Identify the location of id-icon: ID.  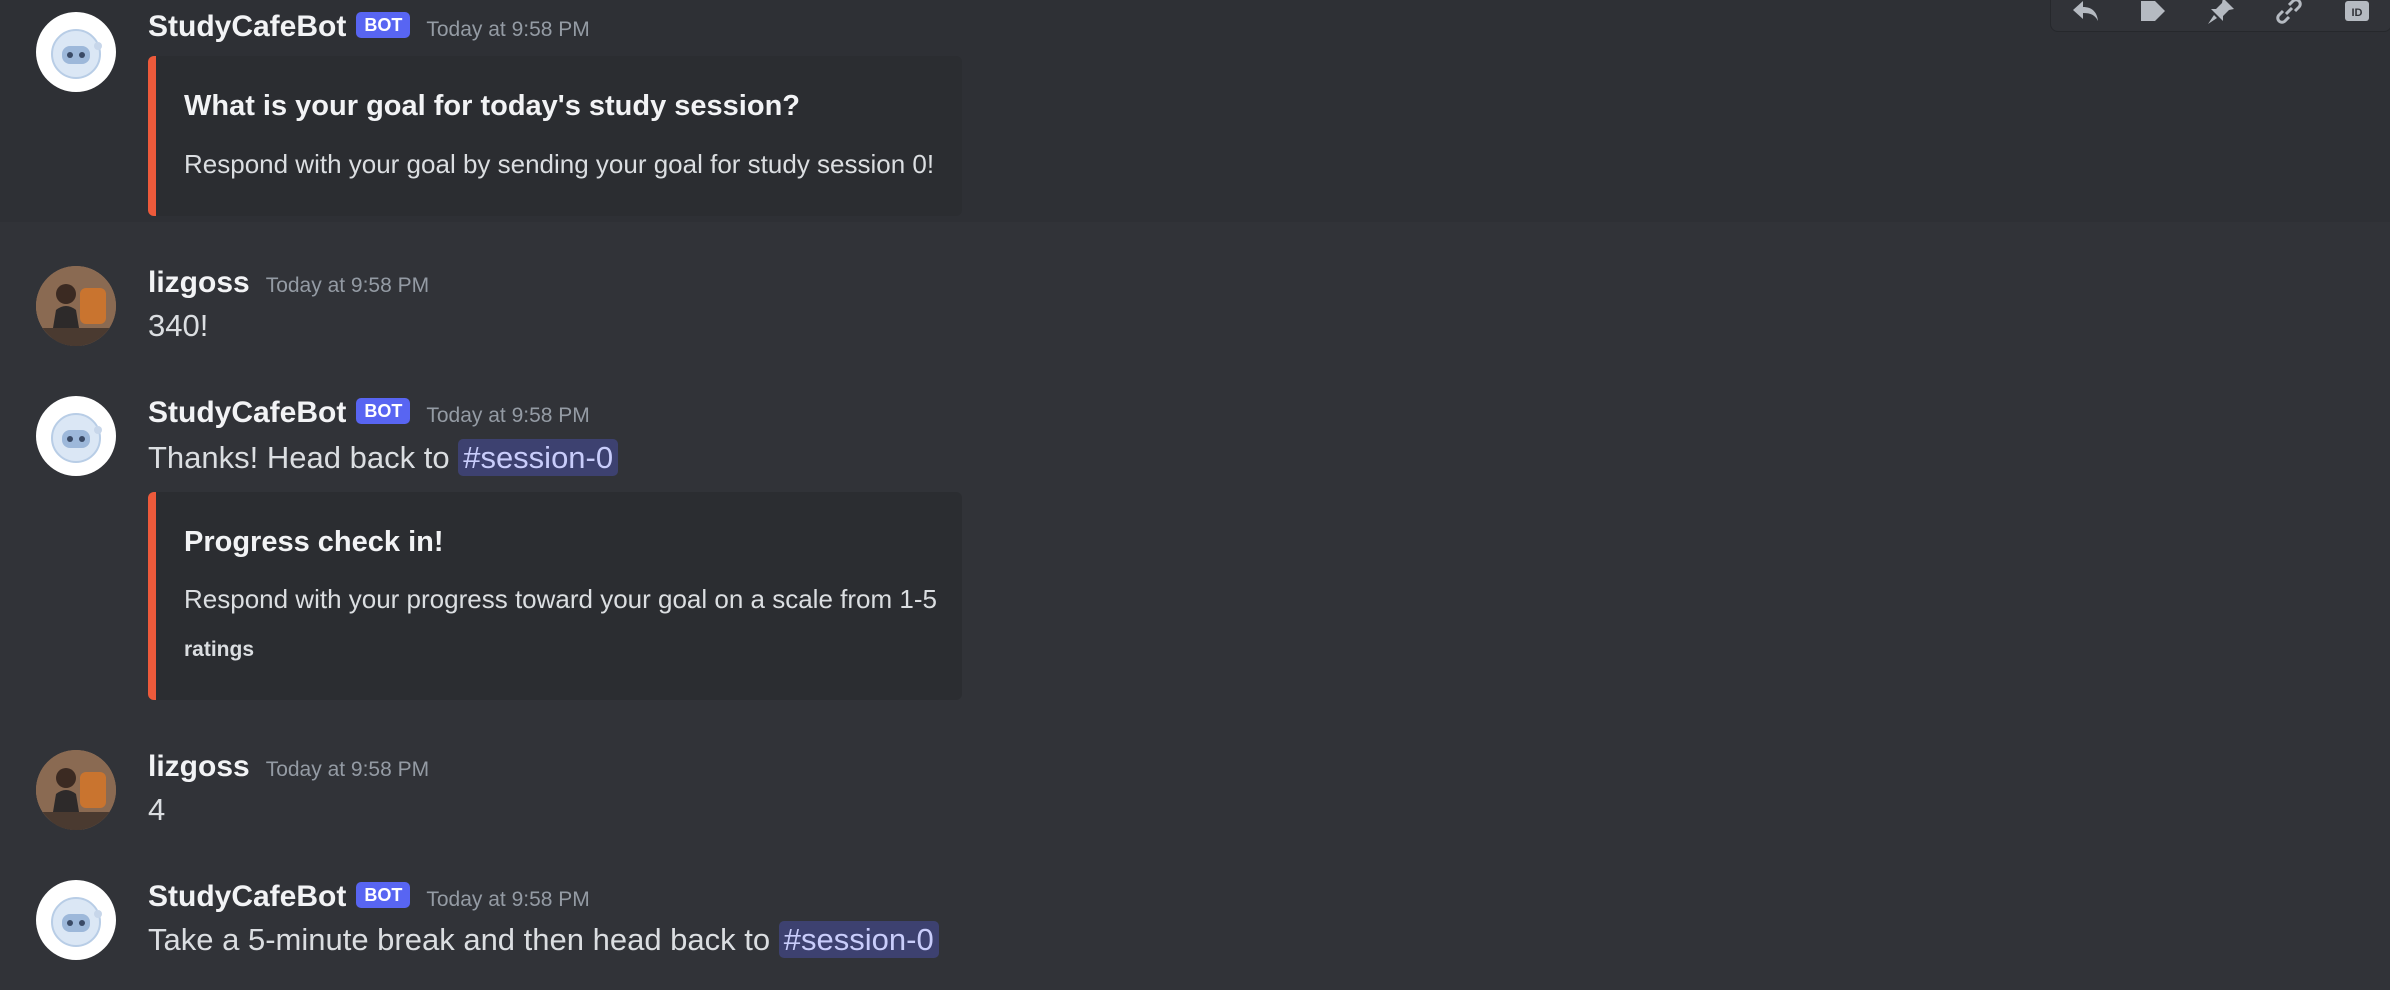
(2357, 15).